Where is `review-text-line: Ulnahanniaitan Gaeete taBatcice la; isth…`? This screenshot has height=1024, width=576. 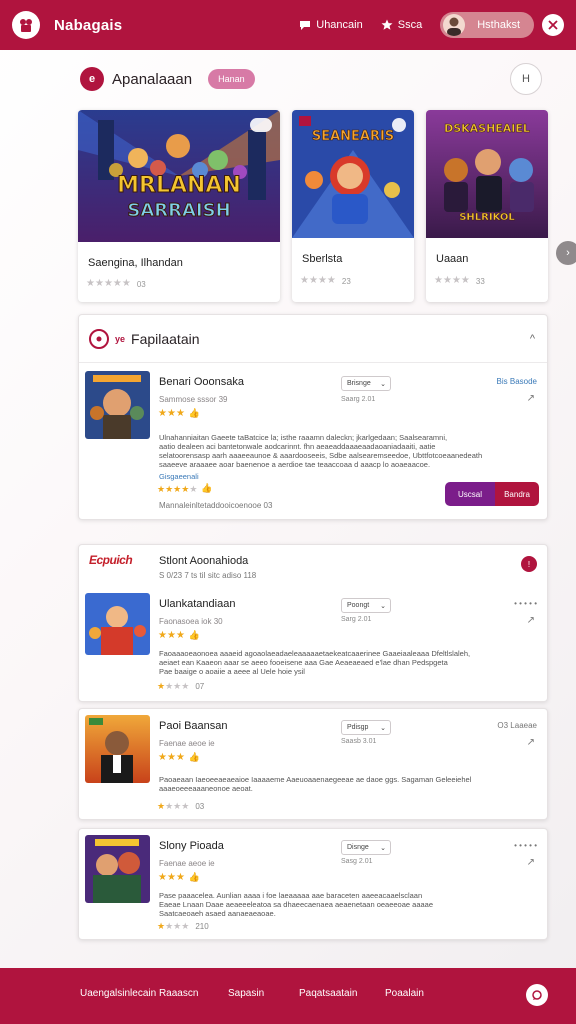 review-text-line: Ulnahanniaitan Gaeete taBatcice la; isth… is located at coordinates (303, 437).